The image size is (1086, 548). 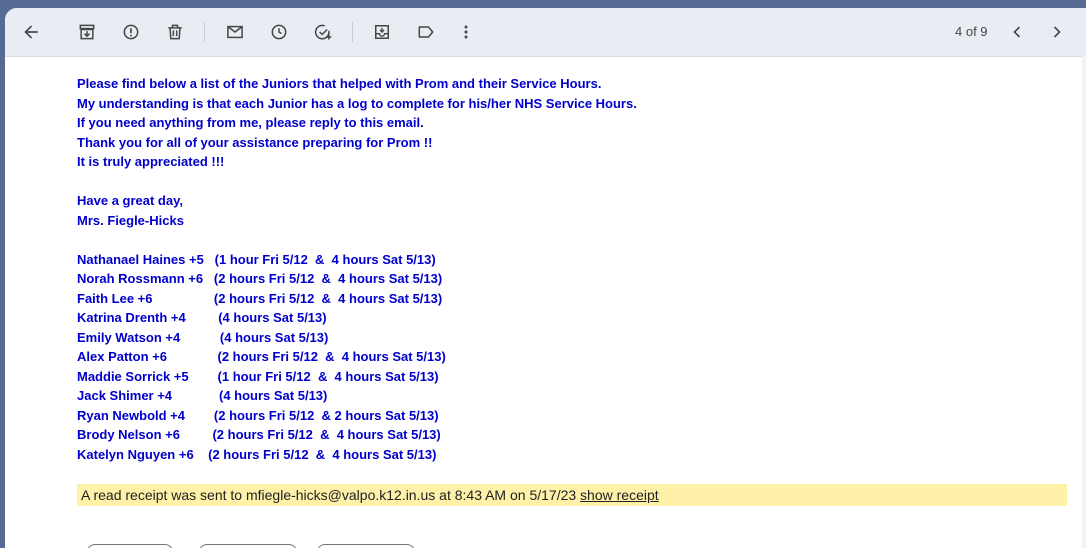 I want to click on snooze-button, so click(x=279, y=32).